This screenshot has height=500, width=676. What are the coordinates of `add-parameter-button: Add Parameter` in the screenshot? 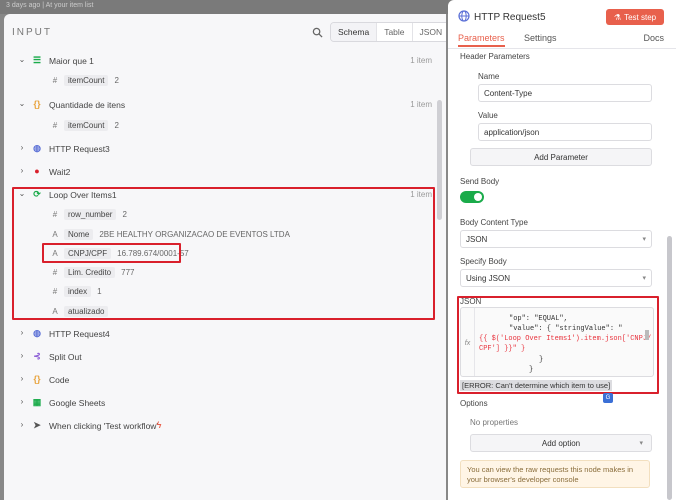 It's located at (561, 157).